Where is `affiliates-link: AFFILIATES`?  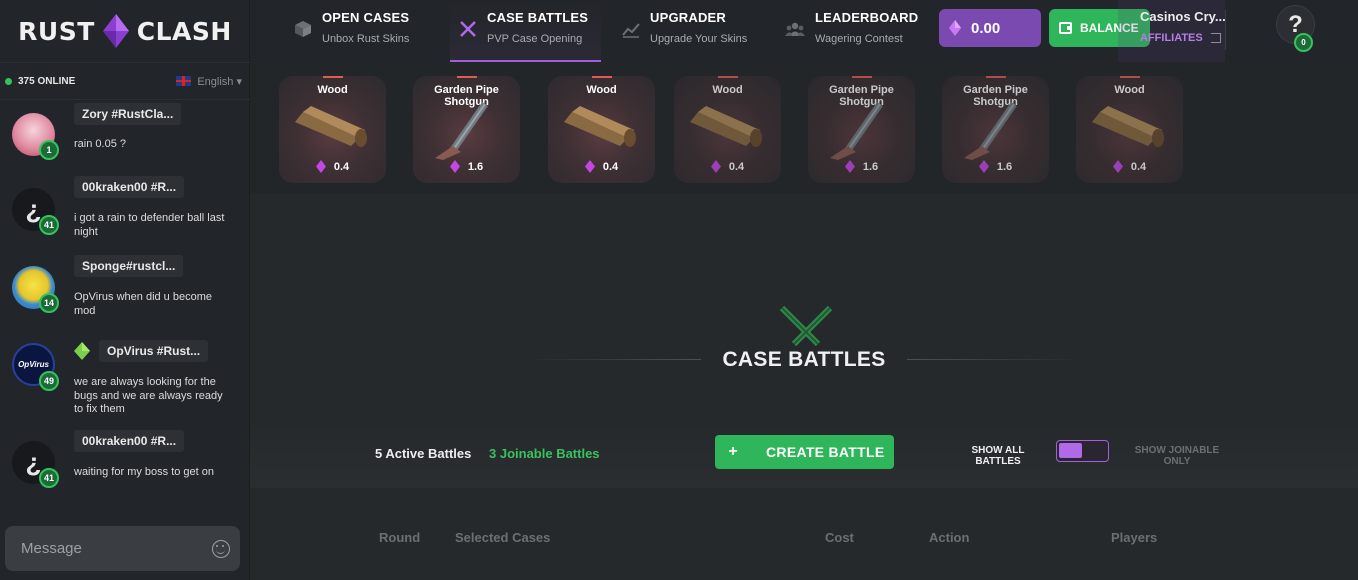 affiliates-link: AFFILIATES is located at coordinates (1180, 38).